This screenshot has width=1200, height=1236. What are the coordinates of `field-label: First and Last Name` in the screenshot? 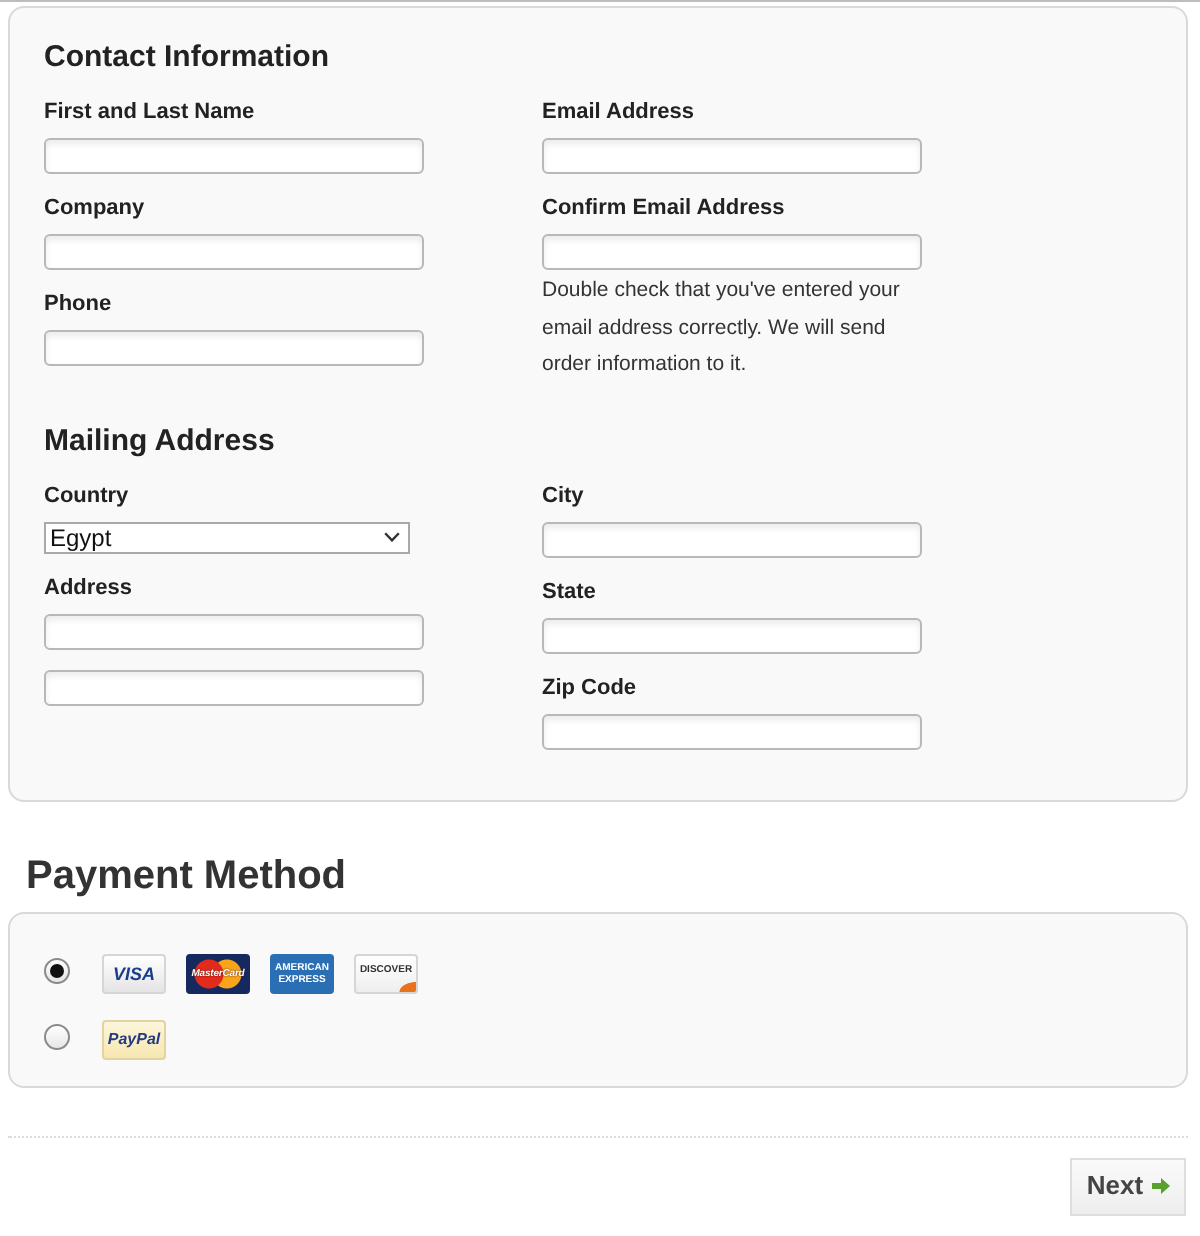 It's located at (149, 112).